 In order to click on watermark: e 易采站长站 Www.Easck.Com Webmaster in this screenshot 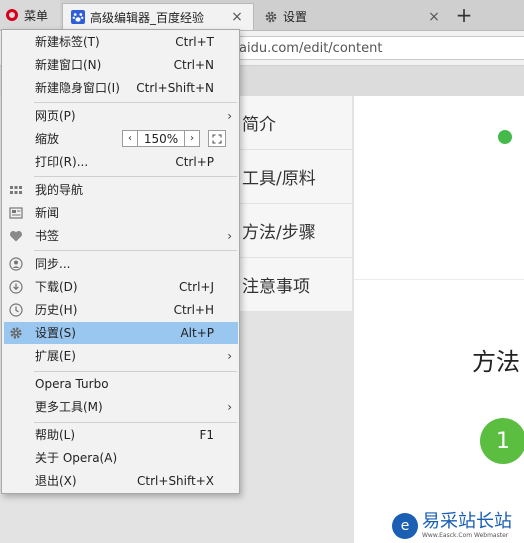, I will do `click(456, 525)`.